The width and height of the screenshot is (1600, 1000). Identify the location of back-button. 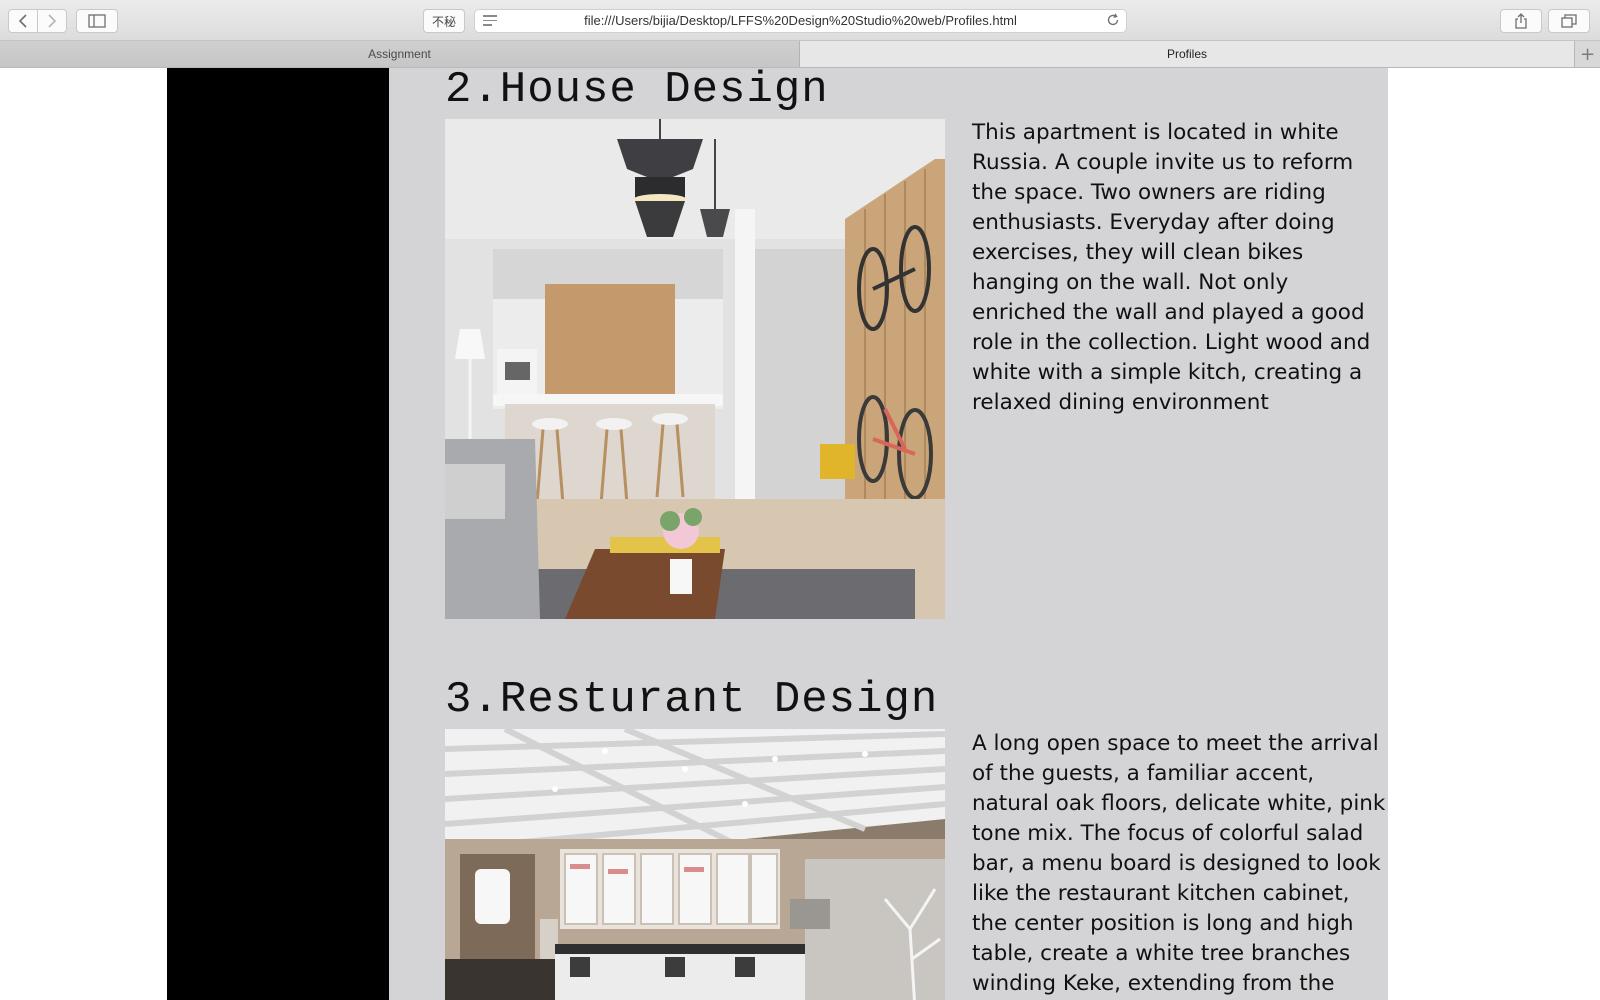
(23, 21).